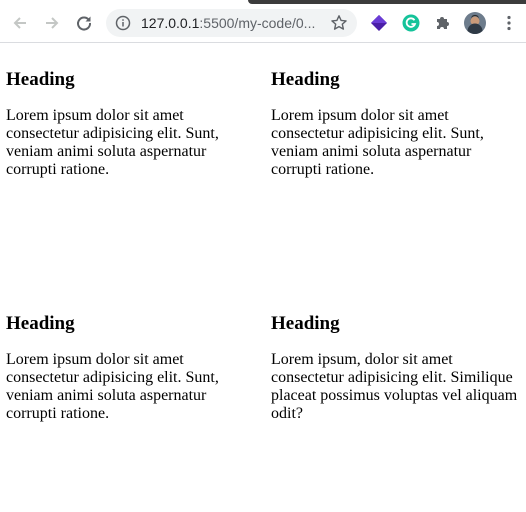  I want to click on purple-cube-extension-button, so click(379, 23).